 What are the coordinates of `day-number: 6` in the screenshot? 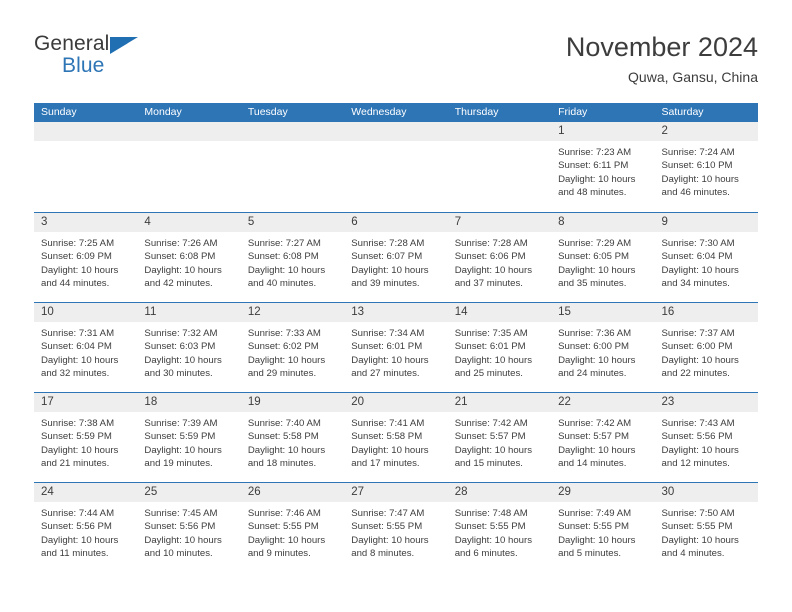 It's located at (396, 222).